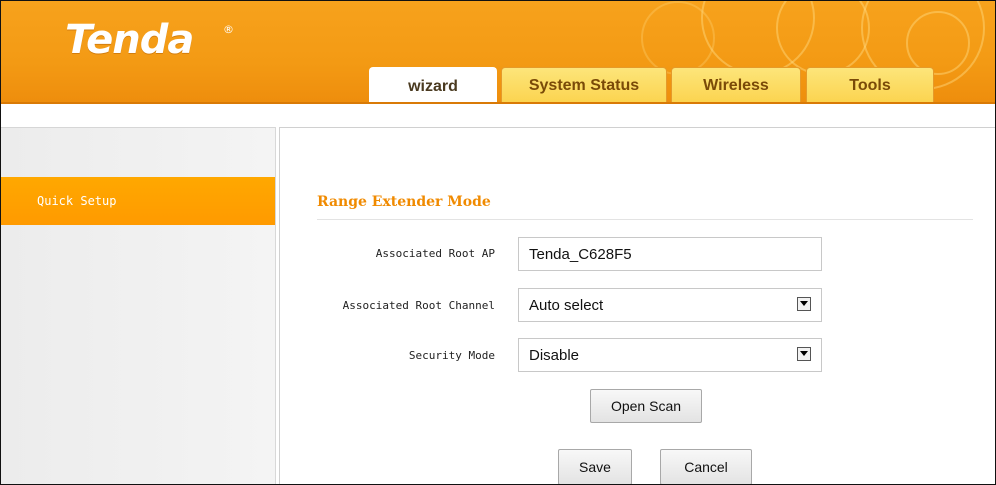 This screenshot has width=996, height=485. What do you see at coordinates (566, 305) in the screenshot?
I see `root-channel-value: Auto select` at bounding box center [566, 305].